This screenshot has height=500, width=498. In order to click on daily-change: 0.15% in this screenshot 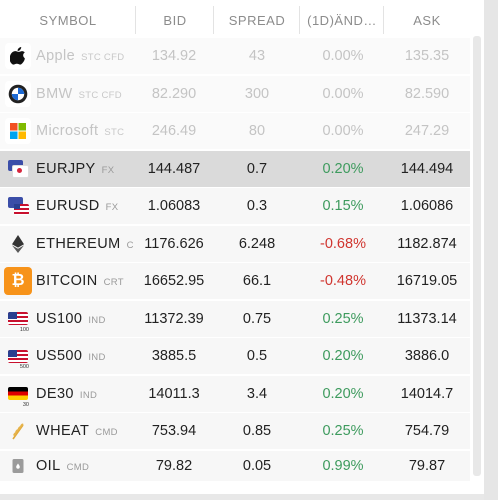, I will do `click(343, 206)`.